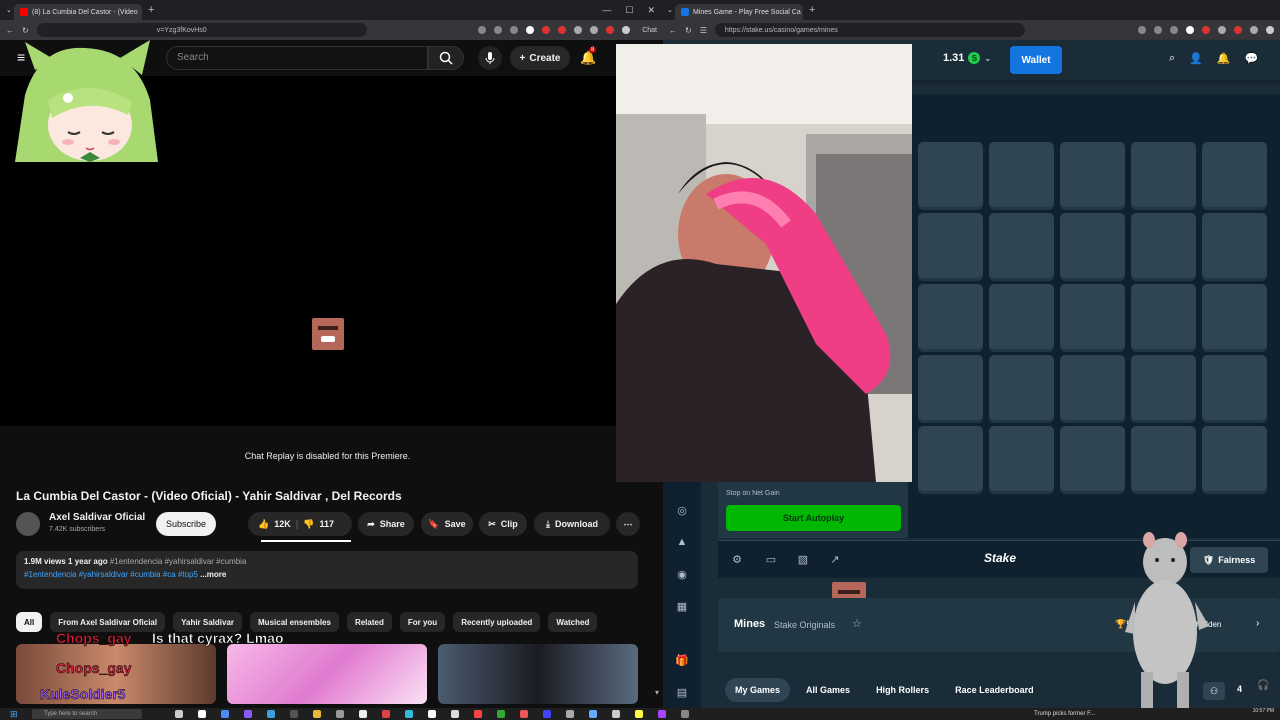 The image size is (1280, 720). I want to click on tab-high-rollers: High Rollers, so click(902, 690).